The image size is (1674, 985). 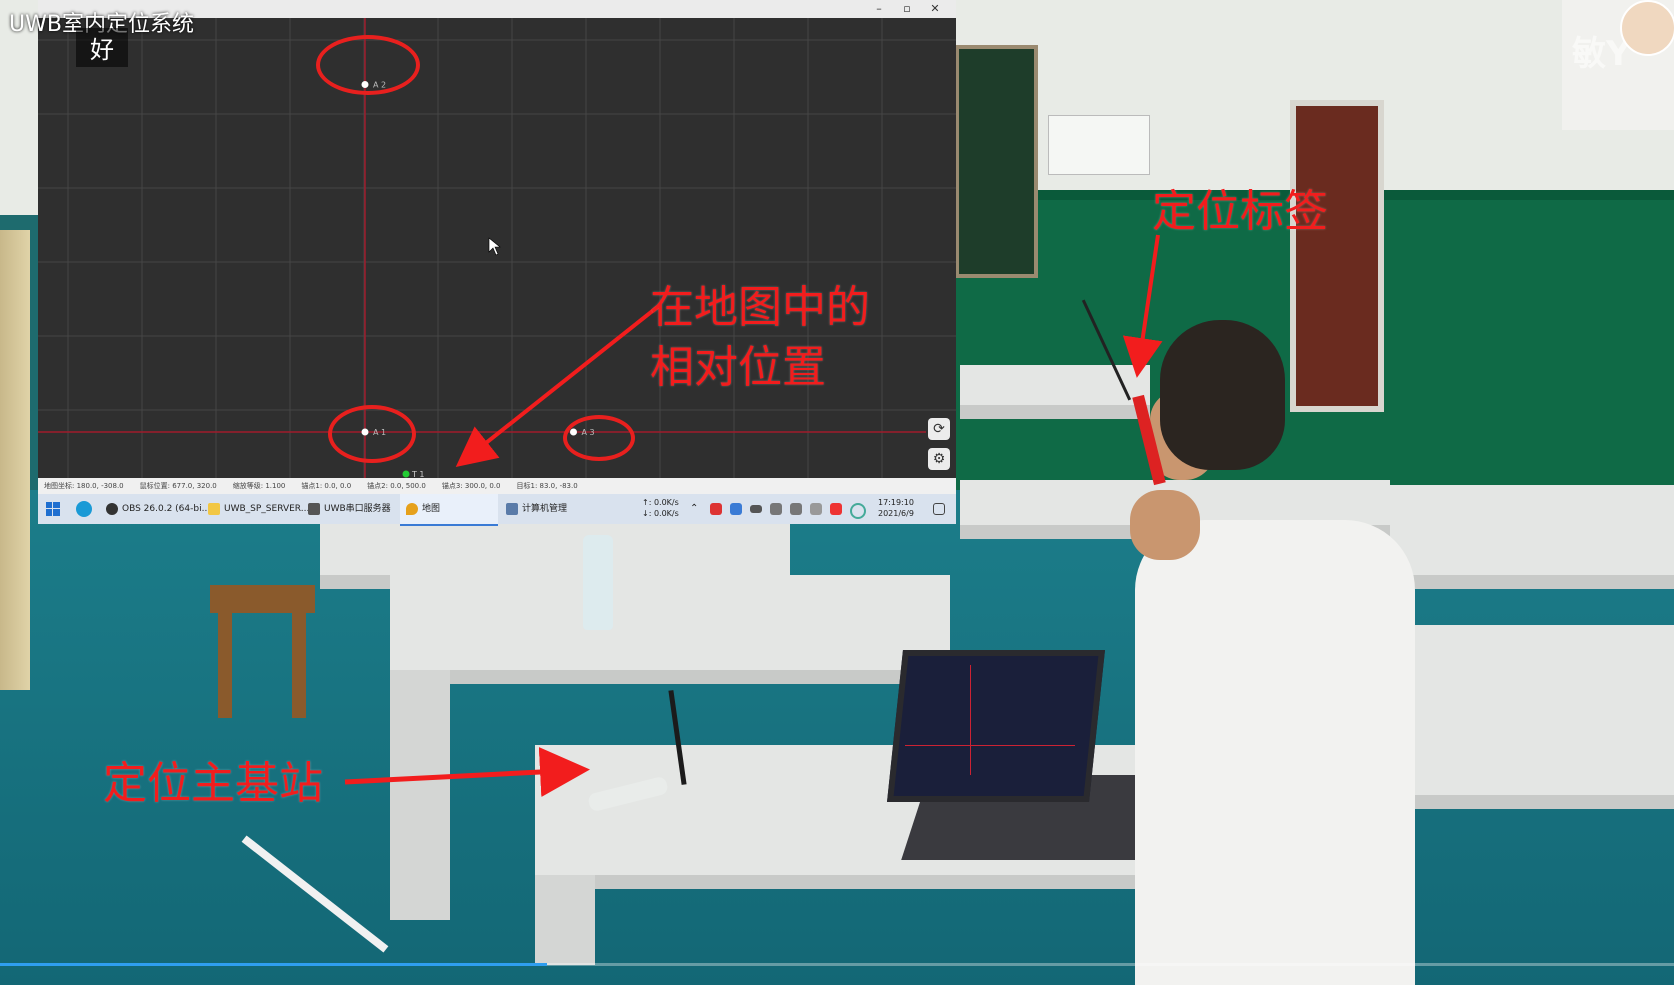 What do you see at coordinates (467, 772) in the screenshot?
I see `base-station-arrow` at bounding box center [467, 772].